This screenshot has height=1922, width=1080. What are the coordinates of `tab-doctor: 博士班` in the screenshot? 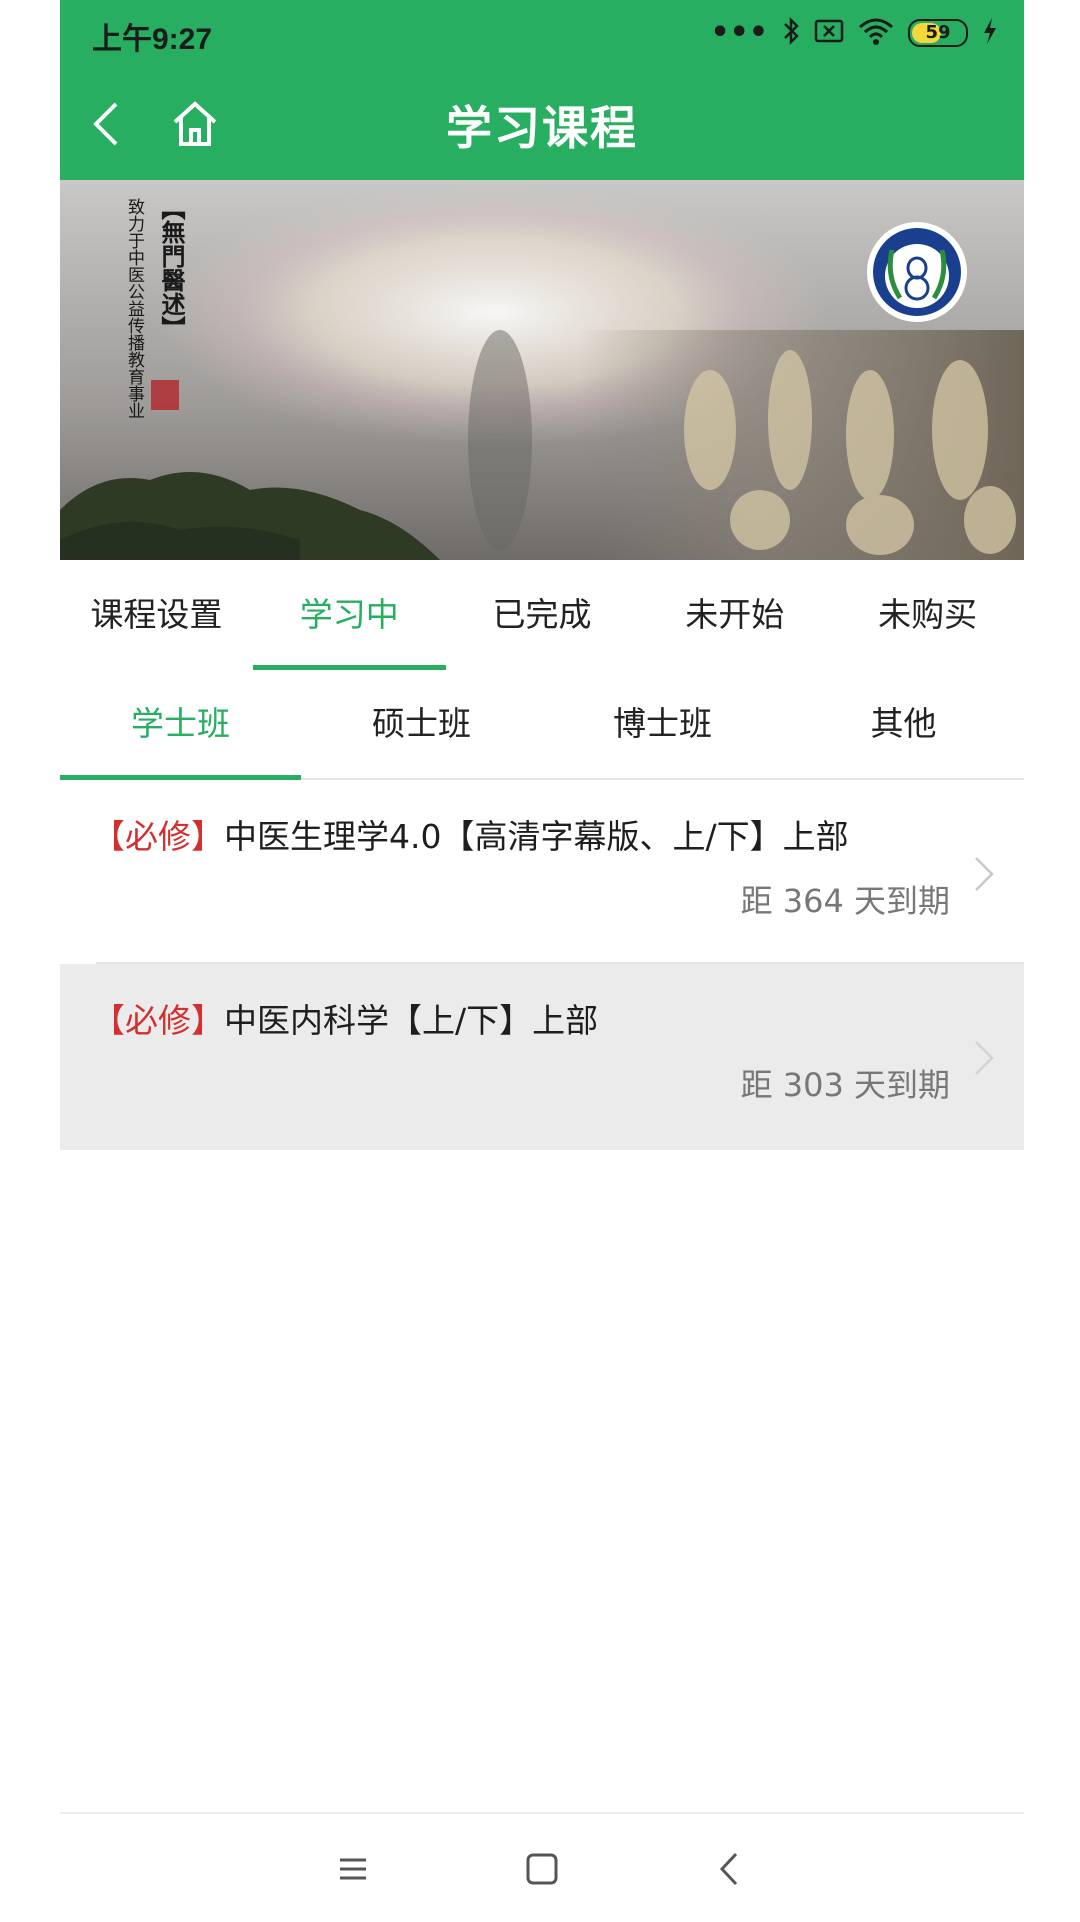 It's located at (662, 724).